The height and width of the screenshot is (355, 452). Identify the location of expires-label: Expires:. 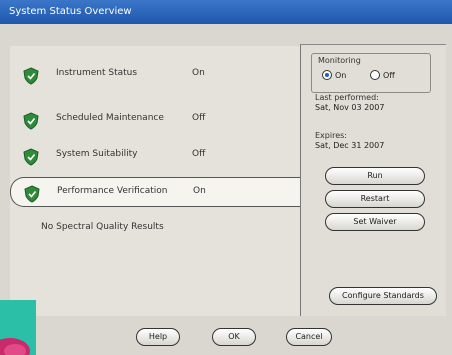
(331, 135).